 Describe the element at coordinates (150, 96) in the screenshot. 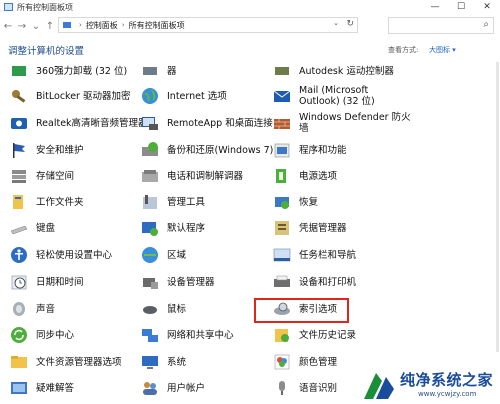

I see `globe-icon` at that location.